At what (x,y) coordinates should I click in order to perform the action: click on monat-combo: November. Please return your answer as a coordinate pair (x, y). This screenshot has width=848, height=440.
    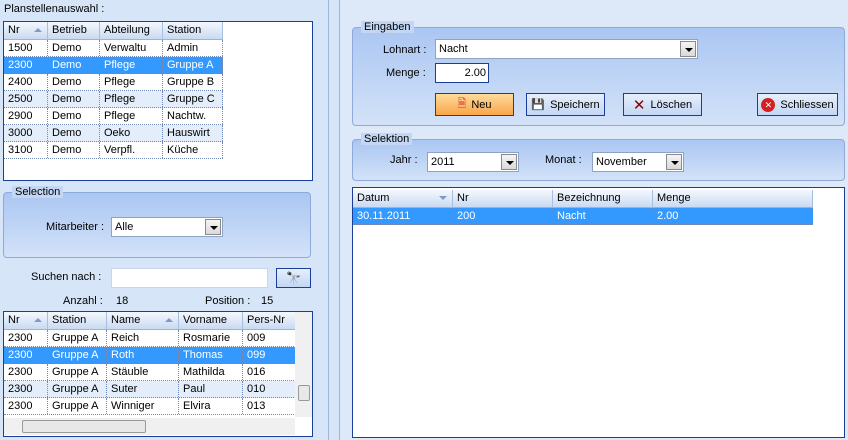
    Looking at the image, I should click on (638, 162).